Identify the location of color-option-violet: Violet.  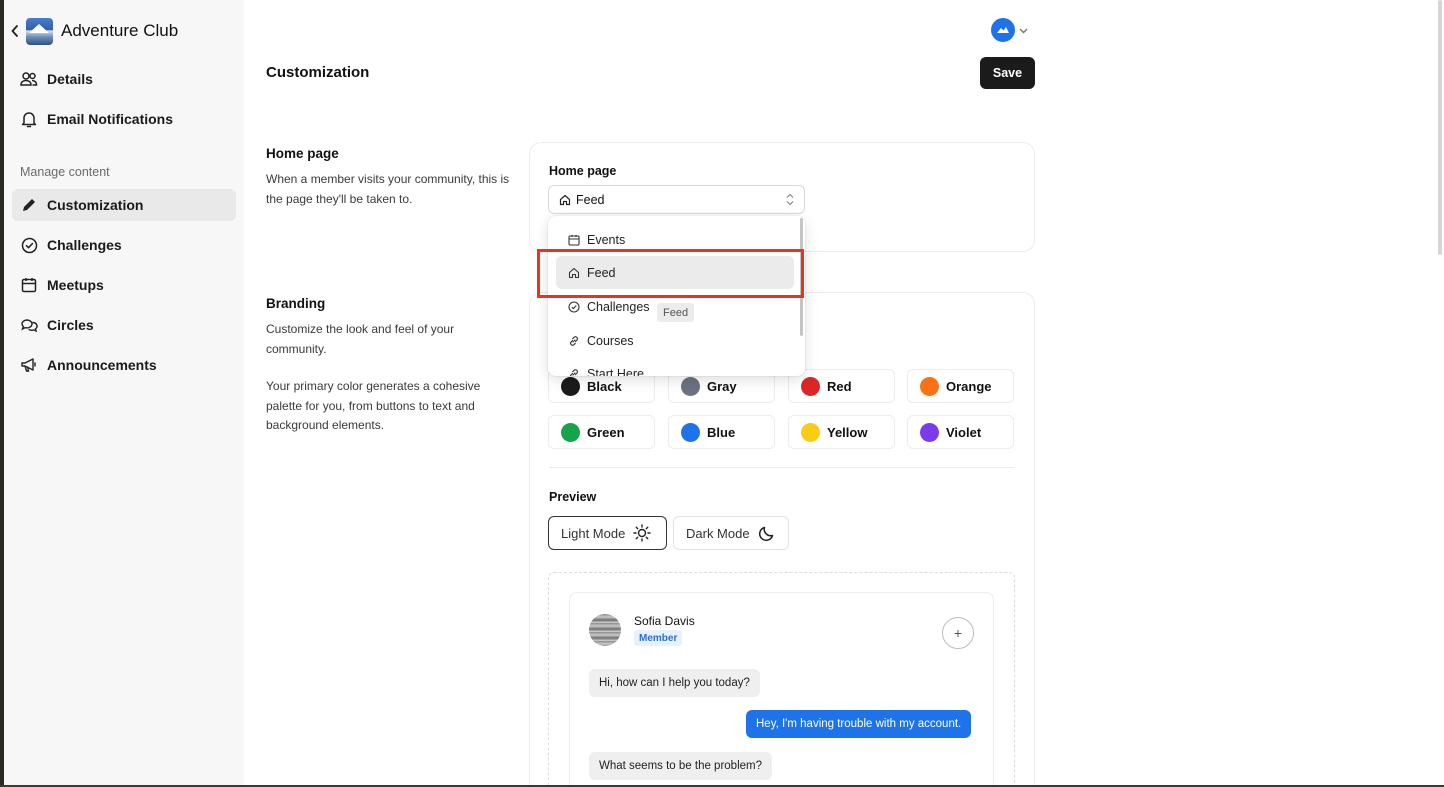
(960, 432).